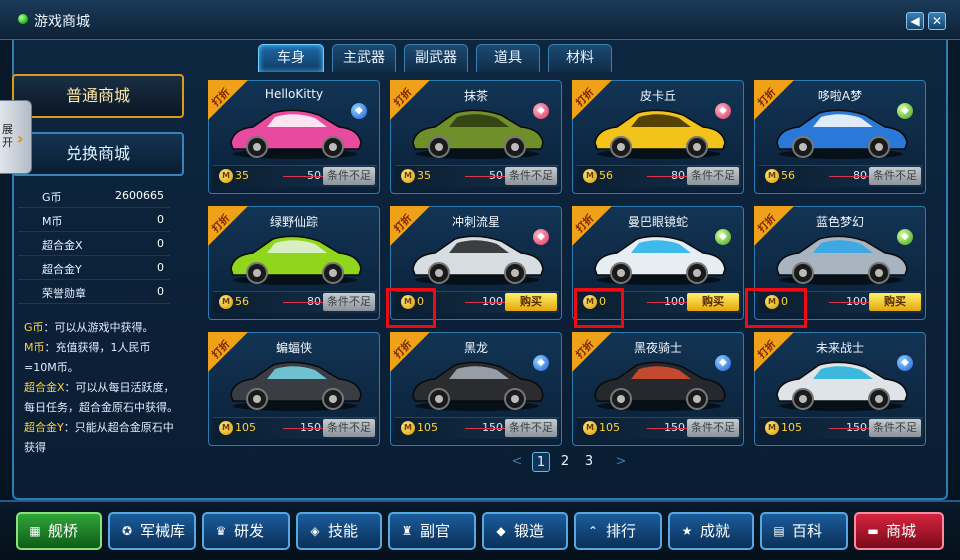  Describe the element at coordinates (7, 136) in the screenshot. I see `expand-label: 展开` at that location.